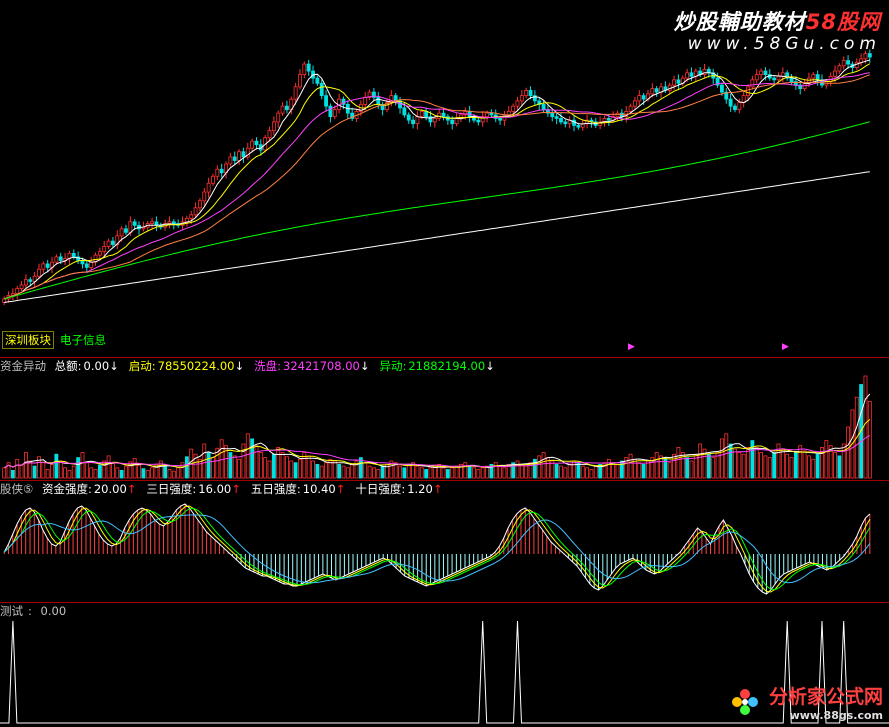  I want to click on strength-legend-item: 十日强度: 1.20↑, so click(401, 489).